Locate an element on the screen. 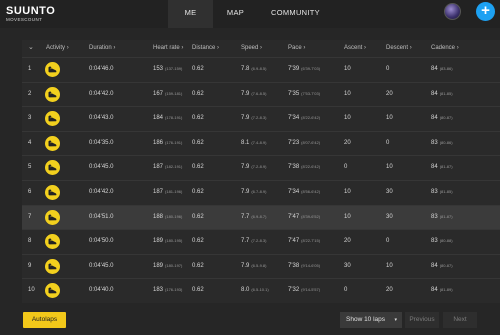 This screenshot has height=335, width=500. col-descent-label: Descent is located at coordinates (397, 48).